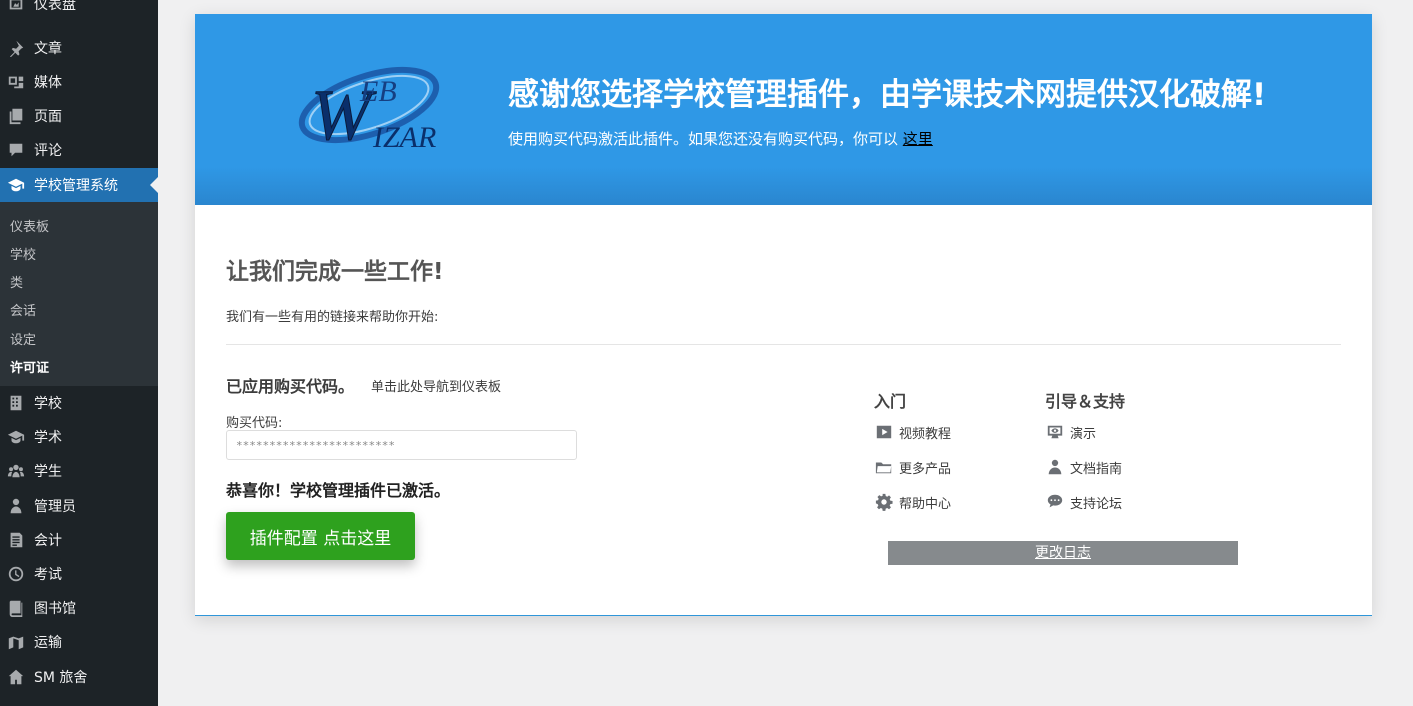 The height and width of the screenshot is (706, 1413). Describe the element at coordinates (338, 490) in the screenshot. I see `activation-success-message: 恭喜你！学校管理插件已激活。` at that location.